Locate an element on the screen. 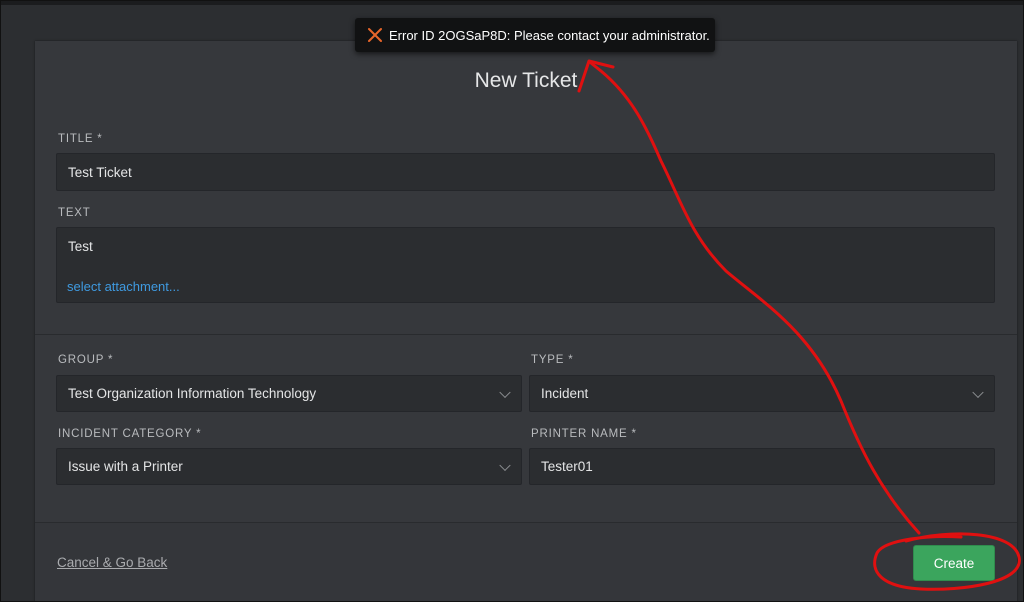 The height and width of the screenshot is (602, 1024). section-divider is located at coordinates (526, 334).